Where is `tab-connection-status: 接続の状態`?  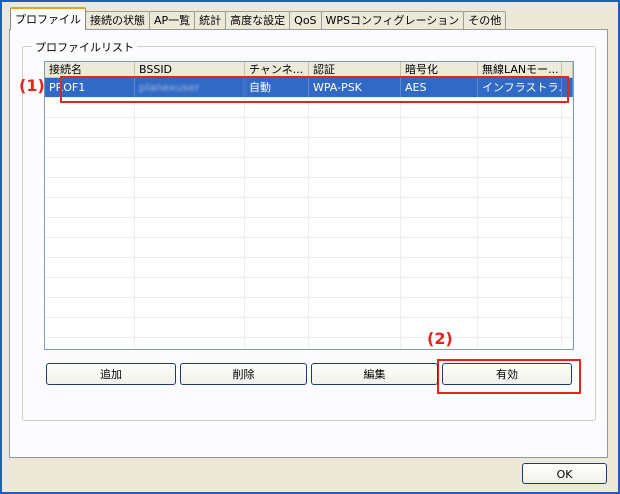
tab-connection-status: 接続の状態 is located at coordinates (117, 20).